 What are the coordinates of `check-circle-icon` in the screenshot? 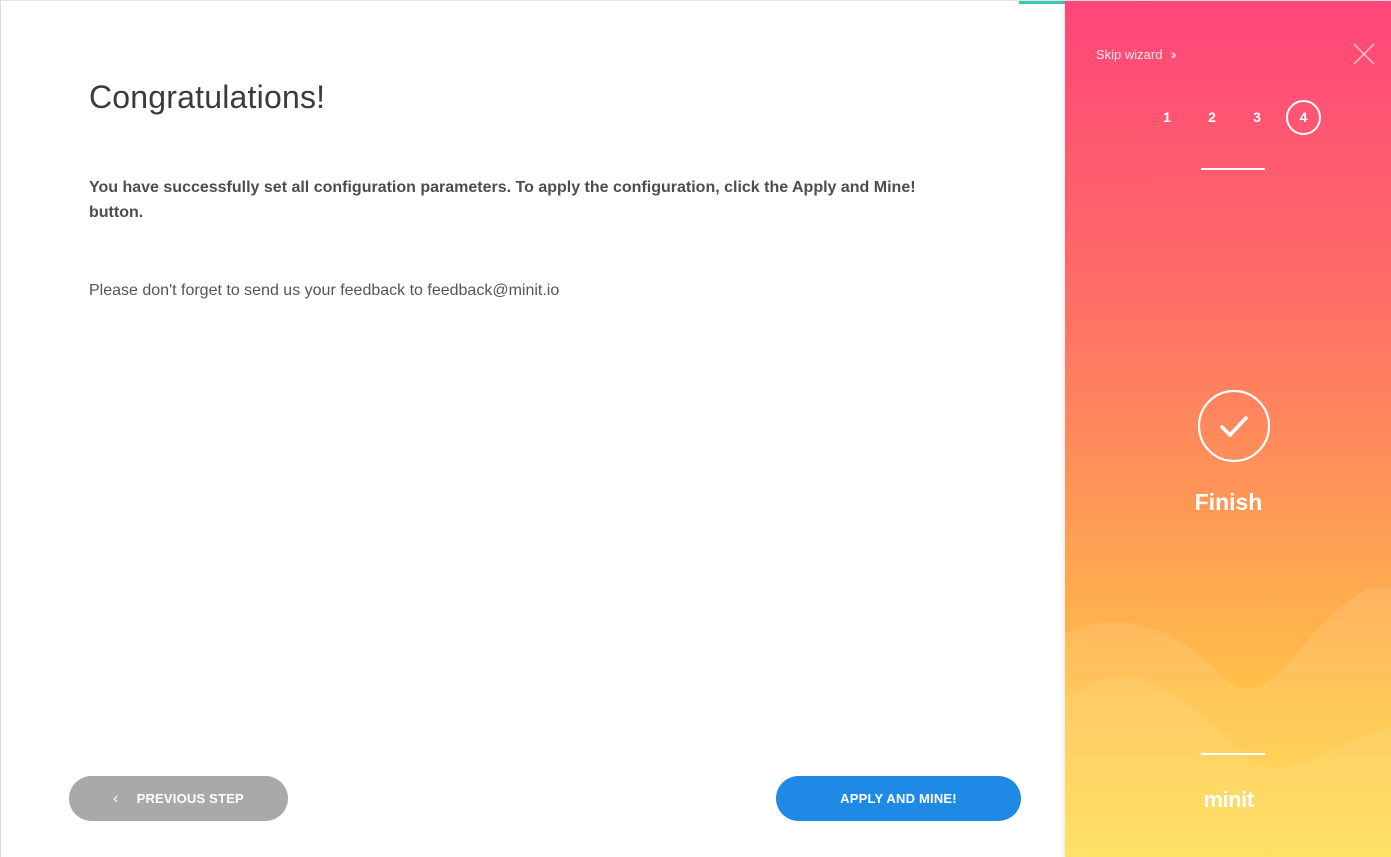 It's located at (1234, 426).